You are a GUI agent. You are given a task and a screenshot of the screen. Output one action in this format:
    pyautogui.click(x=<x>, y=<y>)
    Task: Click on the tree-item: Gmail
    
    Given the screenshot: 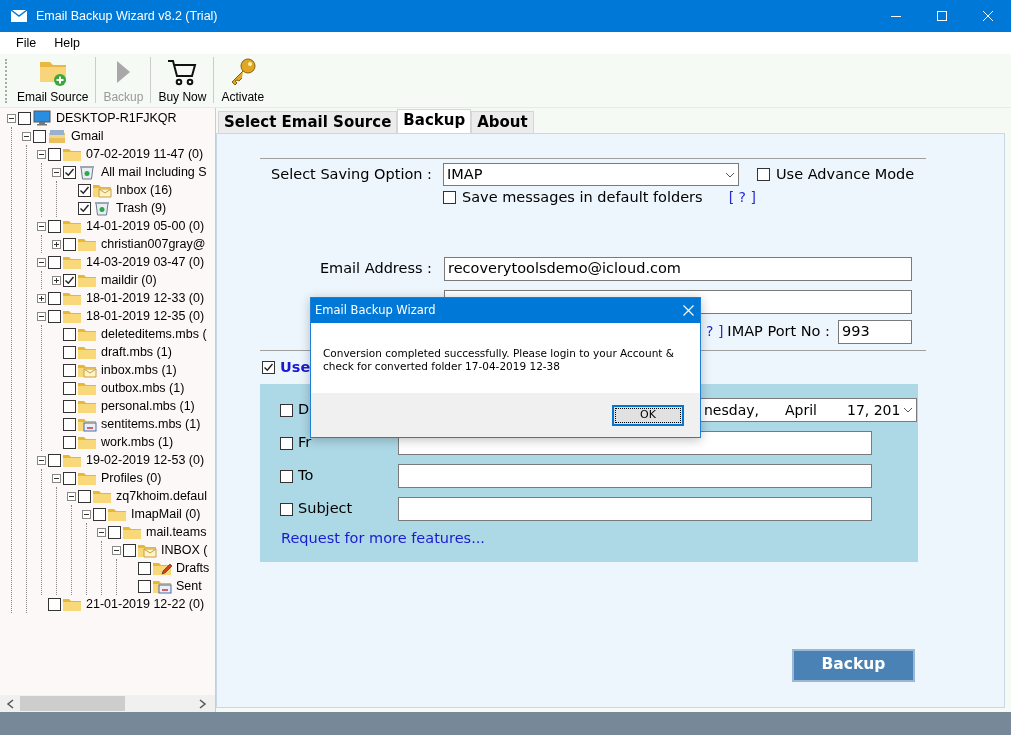 What is the action you would take?
    pyautogui.click(x=87, y=136)
    